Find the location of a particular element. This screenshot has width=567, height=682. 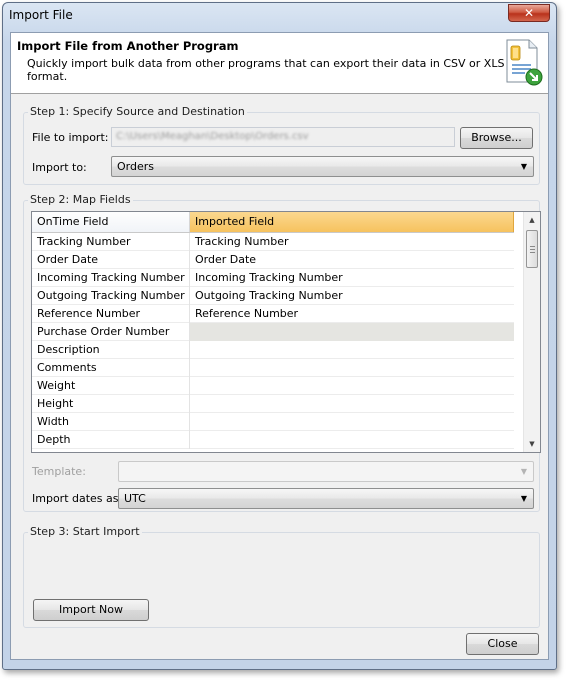

import-dates-label: Import dates as: is located at coordinates (77, 498).